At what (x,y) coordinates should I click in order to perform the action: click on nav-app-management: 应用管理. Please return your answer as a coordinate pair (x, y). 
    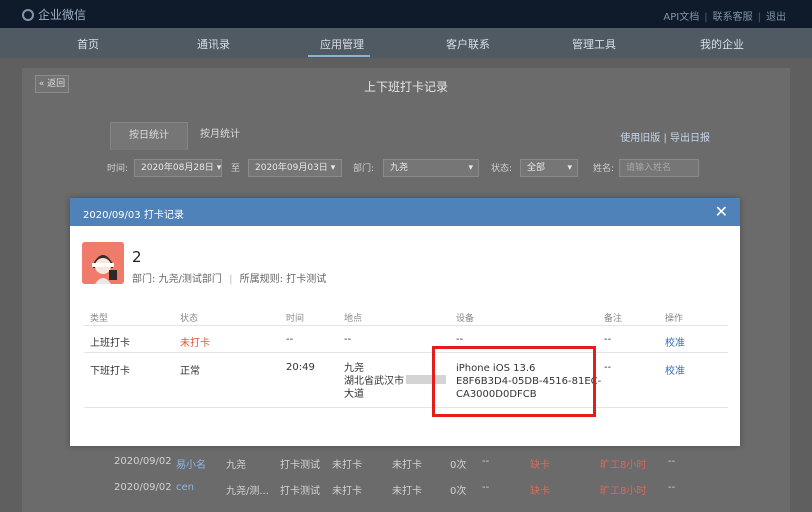
    Looking at the image, I should click on (342, 44).